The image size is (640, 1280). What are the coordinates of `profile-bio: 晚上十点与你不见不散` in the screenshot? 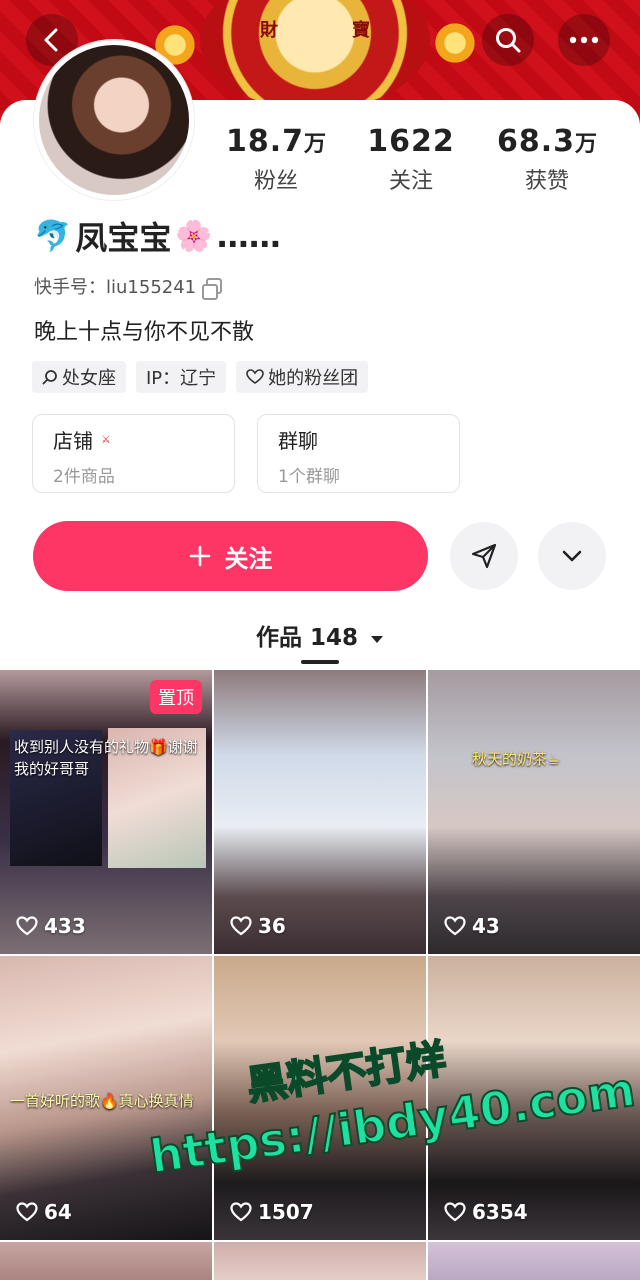 It's located at (144, 332).